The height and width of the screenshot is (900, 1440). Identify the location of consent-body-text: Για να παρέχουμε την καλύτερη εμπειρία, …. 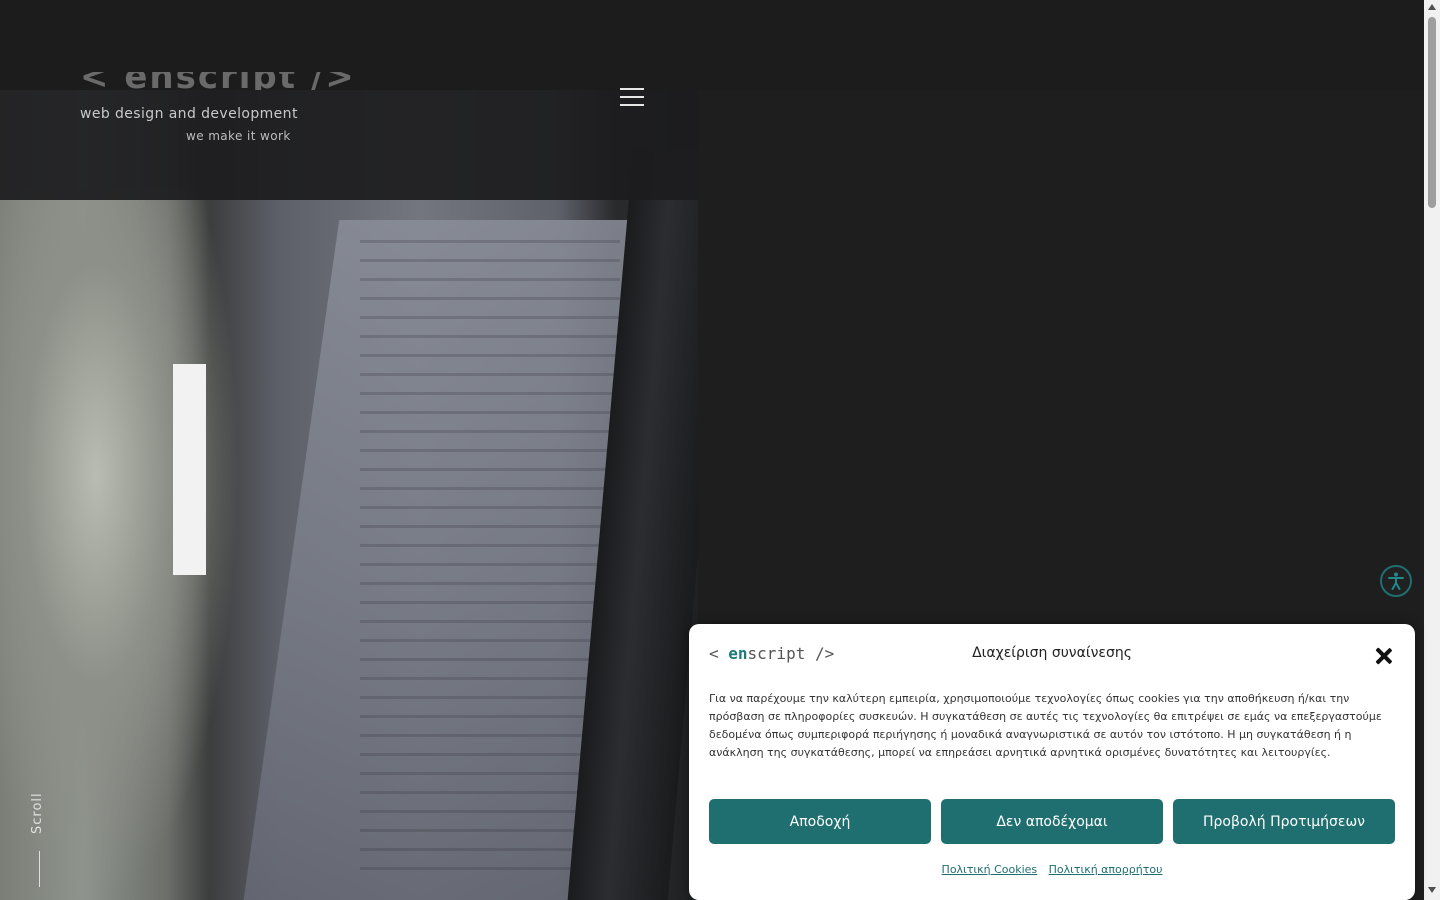
(1045, 725).